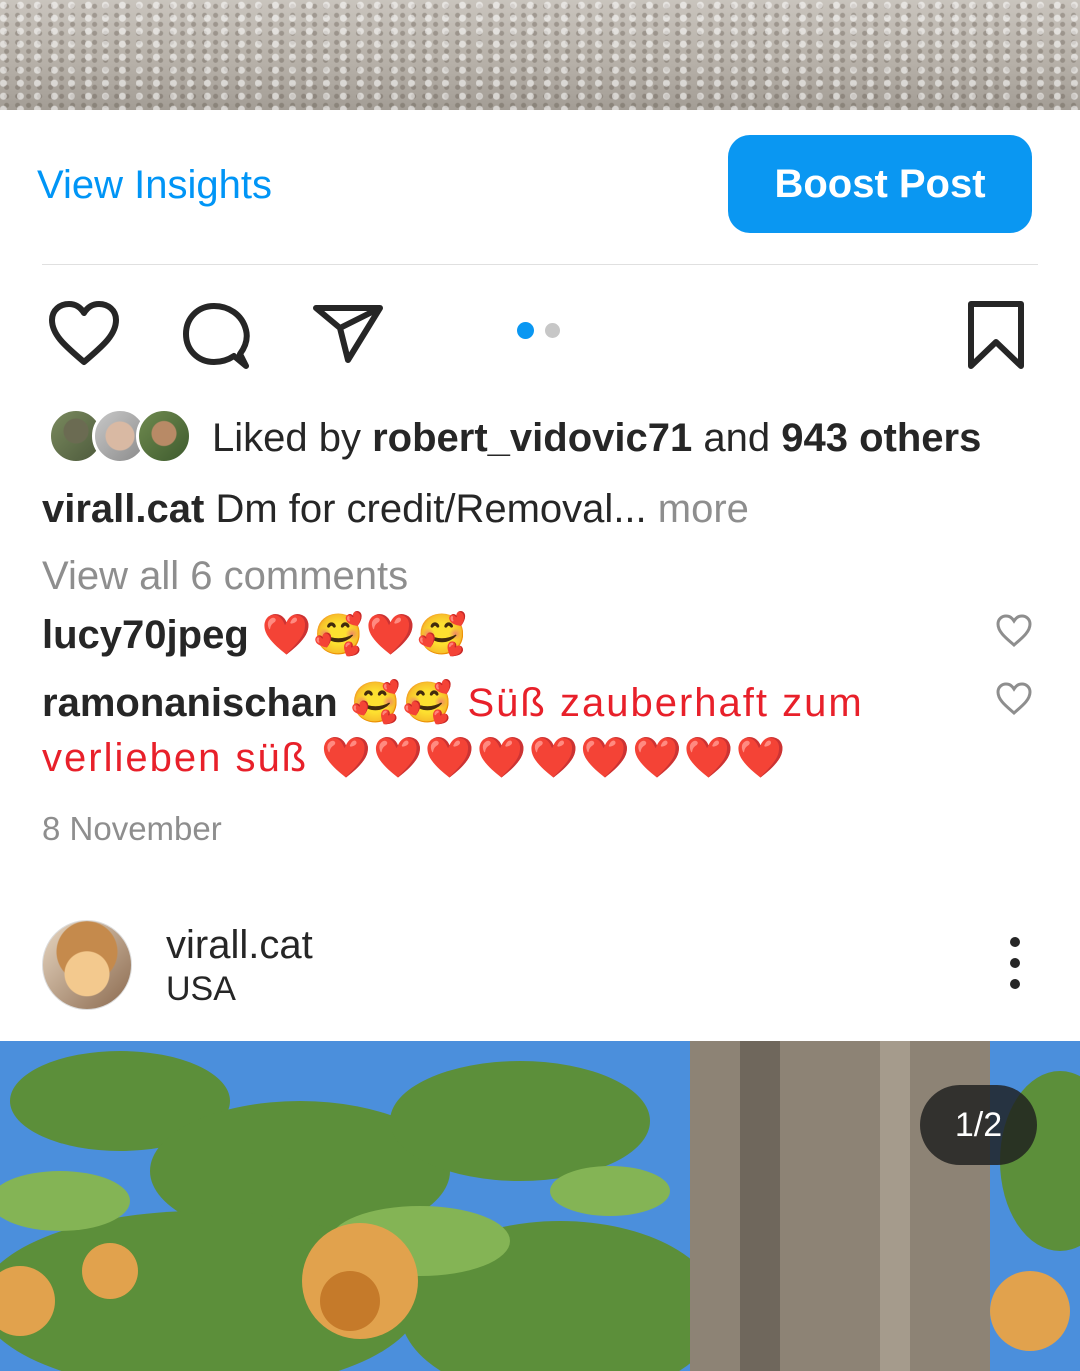  Describe the element at coordinates (409, 509) in the screenshot. I see `caption-text: Dm for credit/Removal` at that location.